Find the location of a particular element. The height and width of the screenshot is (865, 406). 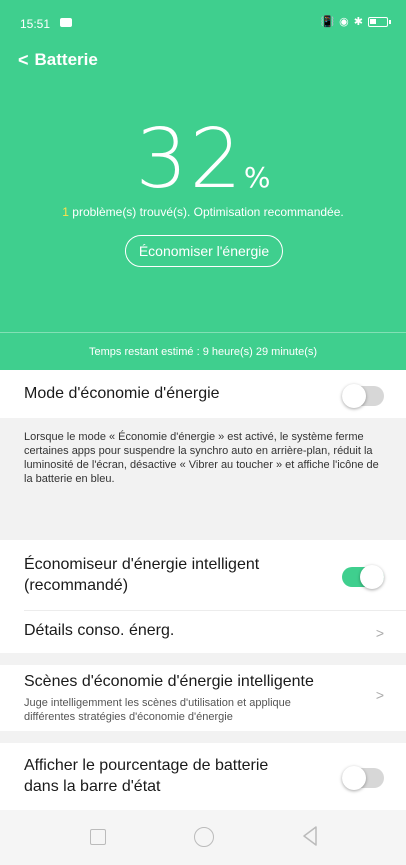

page-title: Batterie is located at coordinates (66, 59).